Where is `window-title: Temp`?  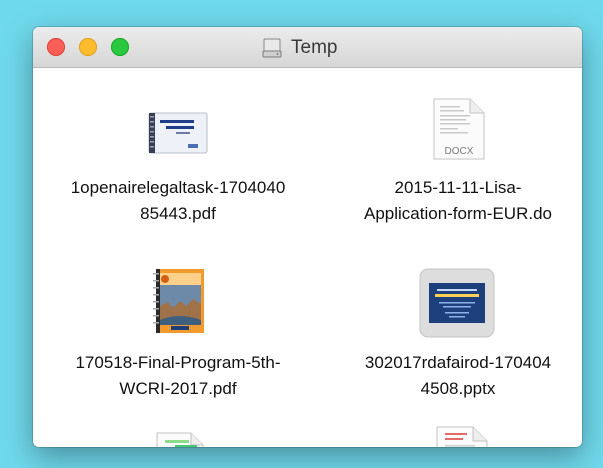
window-title: Temp is located at coordinates (299, 48).